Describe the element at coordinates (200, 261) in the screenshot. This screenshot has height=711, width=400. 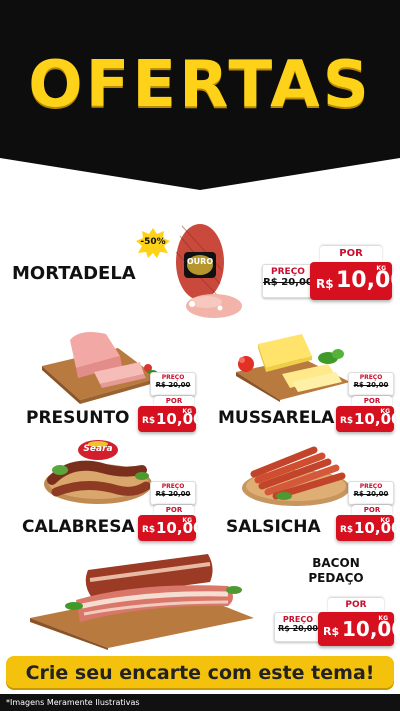
I see `mortadela-brand: OURO` at that location.